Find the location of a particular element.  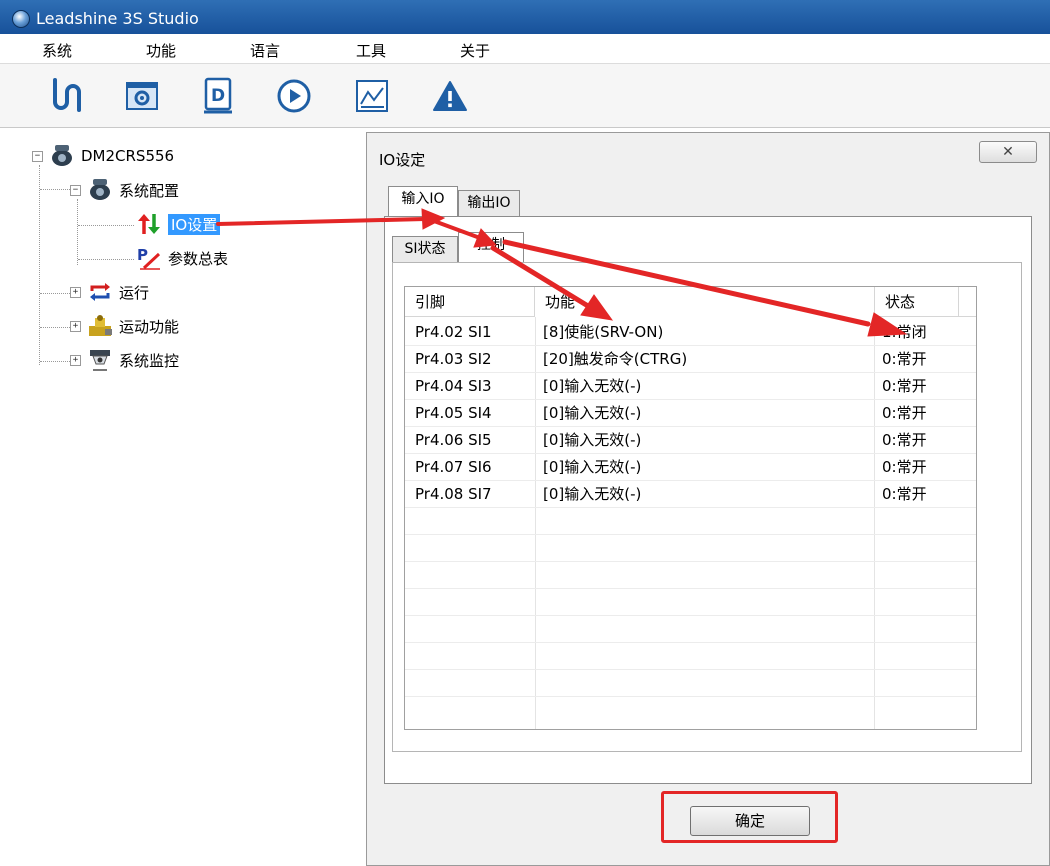

tree-node-io-settings: IO设置 is located at coordinates (178, 224).